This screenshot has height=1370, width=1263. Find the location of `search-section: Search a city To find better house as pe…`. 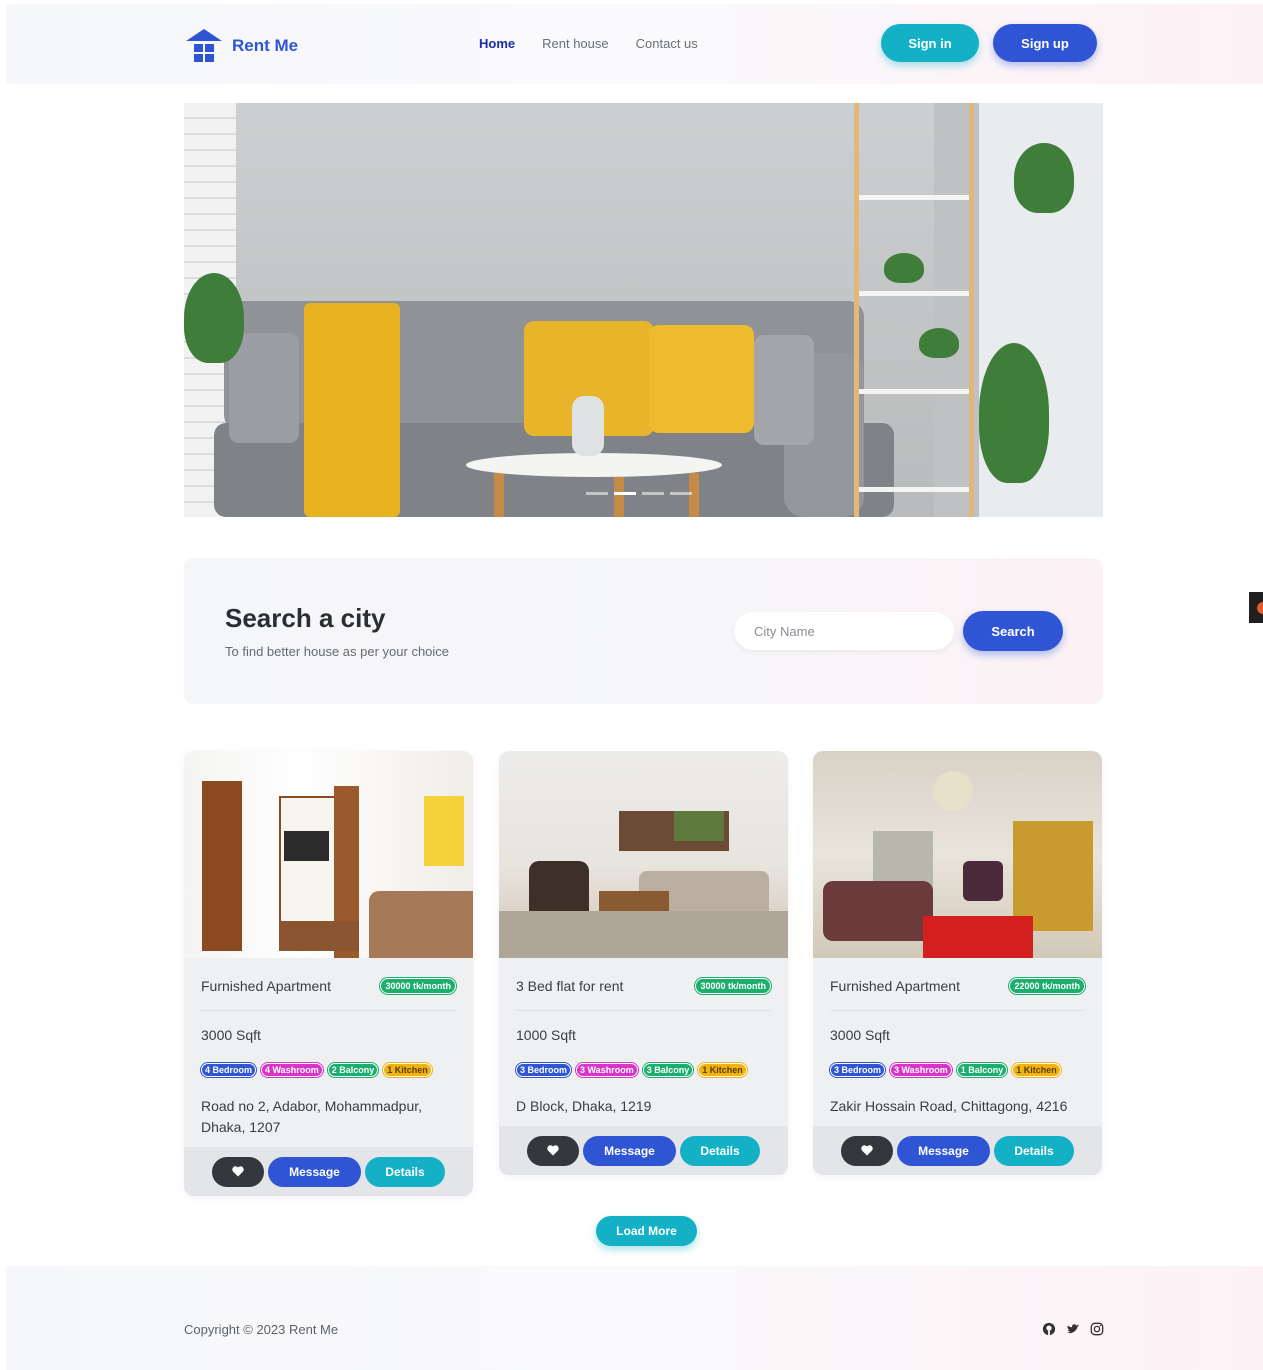

search-section: Search a city To find better house as pe… is located at coordinates (643, 631).